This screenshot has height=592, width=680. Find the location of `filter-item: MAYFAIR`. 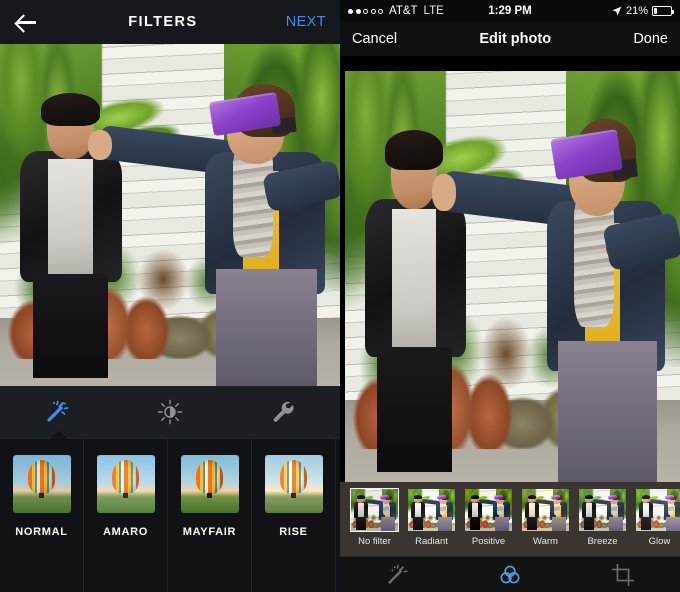

filter-item: MAYFAIR is located at coordinates (210, 515).